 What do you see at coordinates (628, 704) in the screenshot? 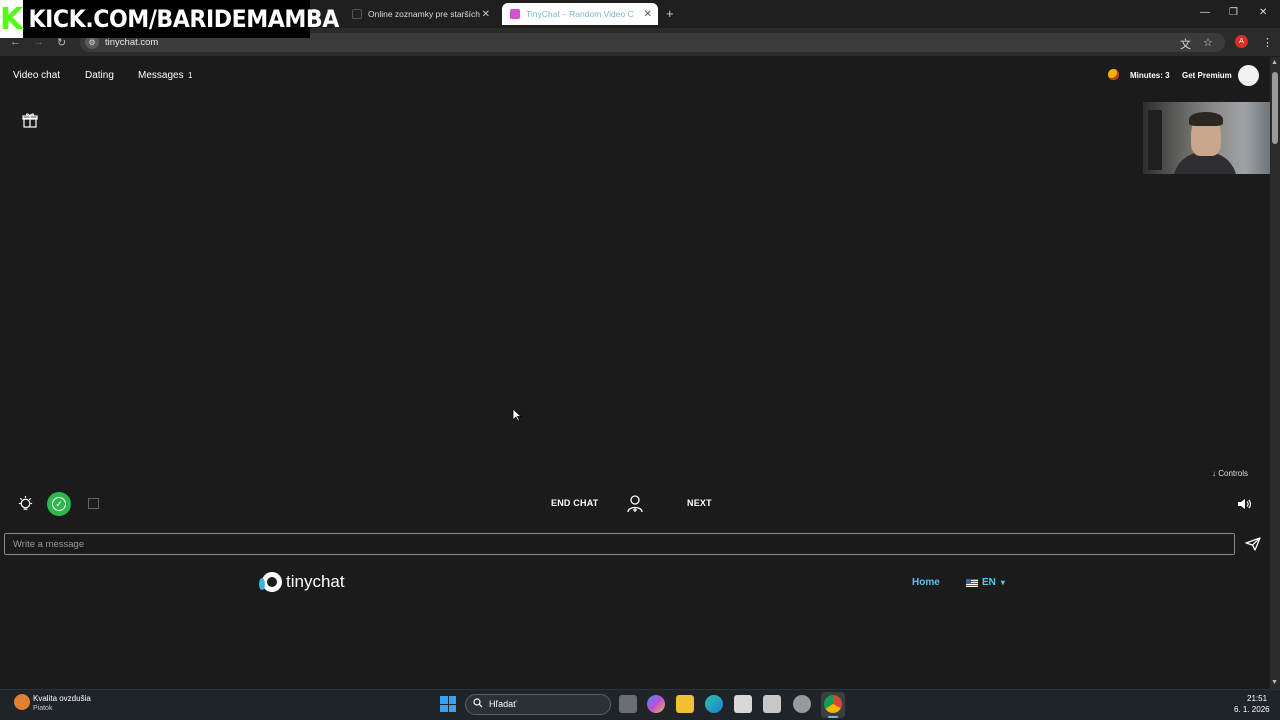
I see `task-view-icon` at bounding box center [628, 704].